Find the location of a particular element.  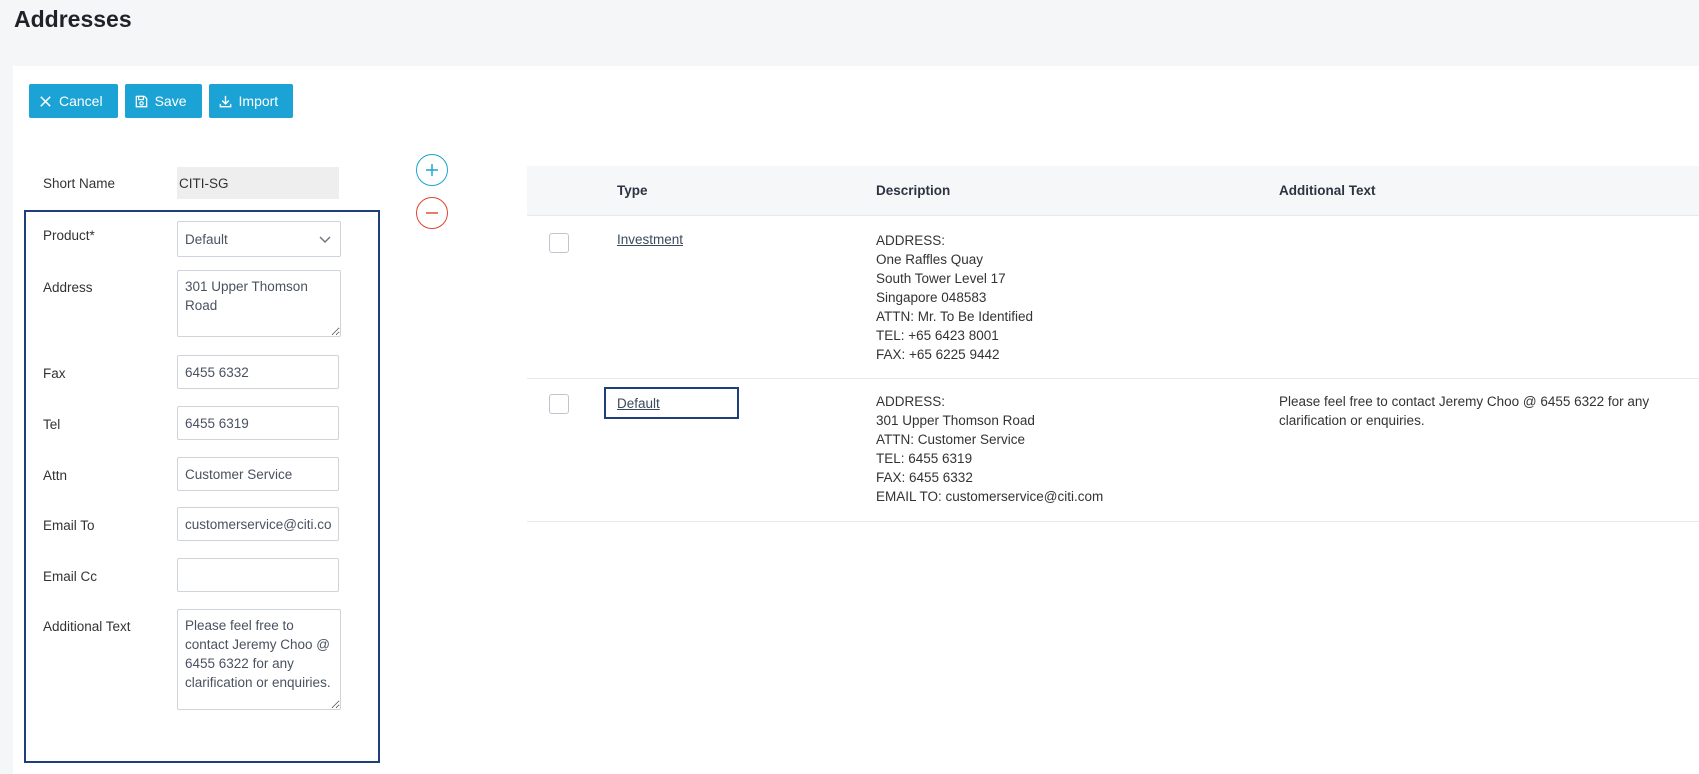

save-button: Save is located at coordinates (163, 101).